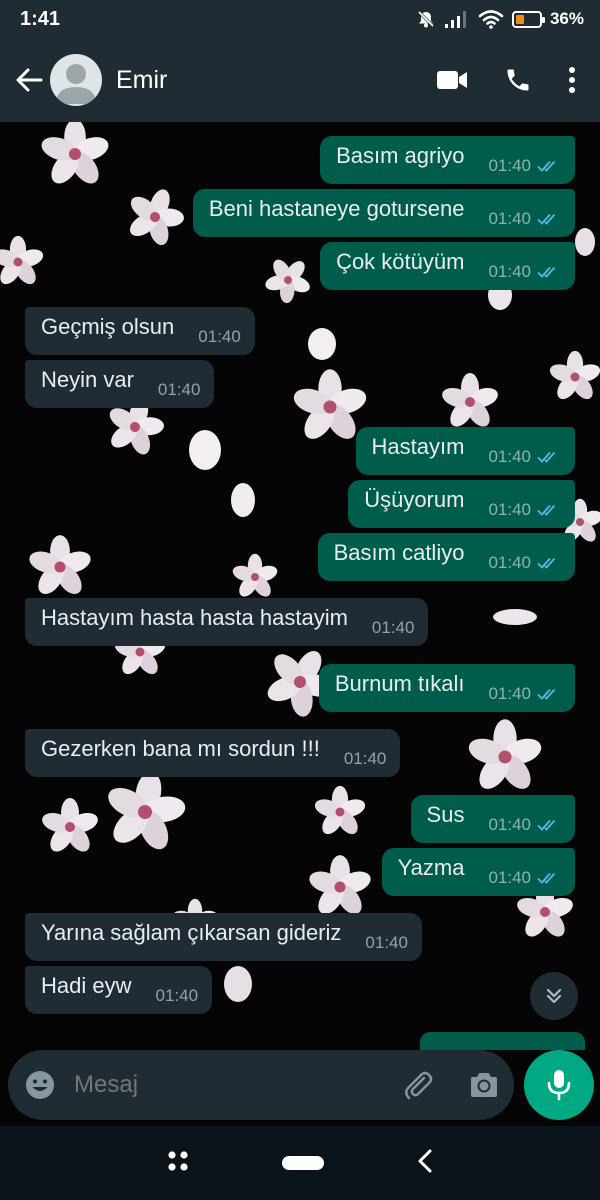  Describe the element at coordinates (455, 19) in the screenshot. I see `signal-icon` at that location.